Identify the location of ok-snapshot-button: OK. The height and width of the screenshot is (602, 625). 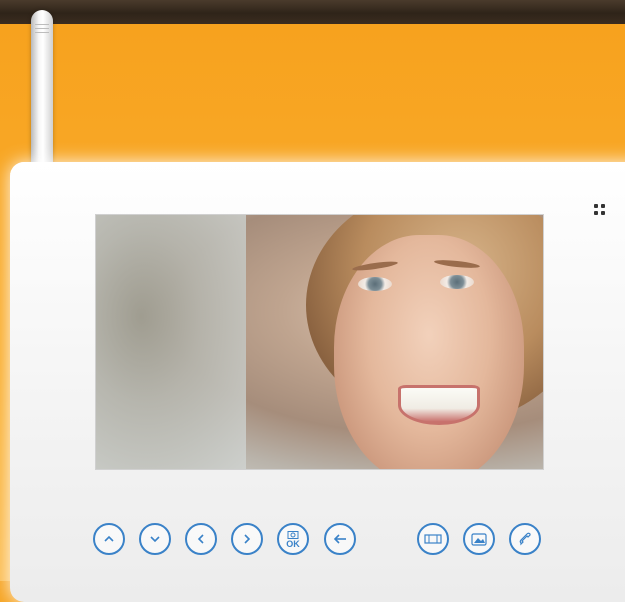
(293, 539).